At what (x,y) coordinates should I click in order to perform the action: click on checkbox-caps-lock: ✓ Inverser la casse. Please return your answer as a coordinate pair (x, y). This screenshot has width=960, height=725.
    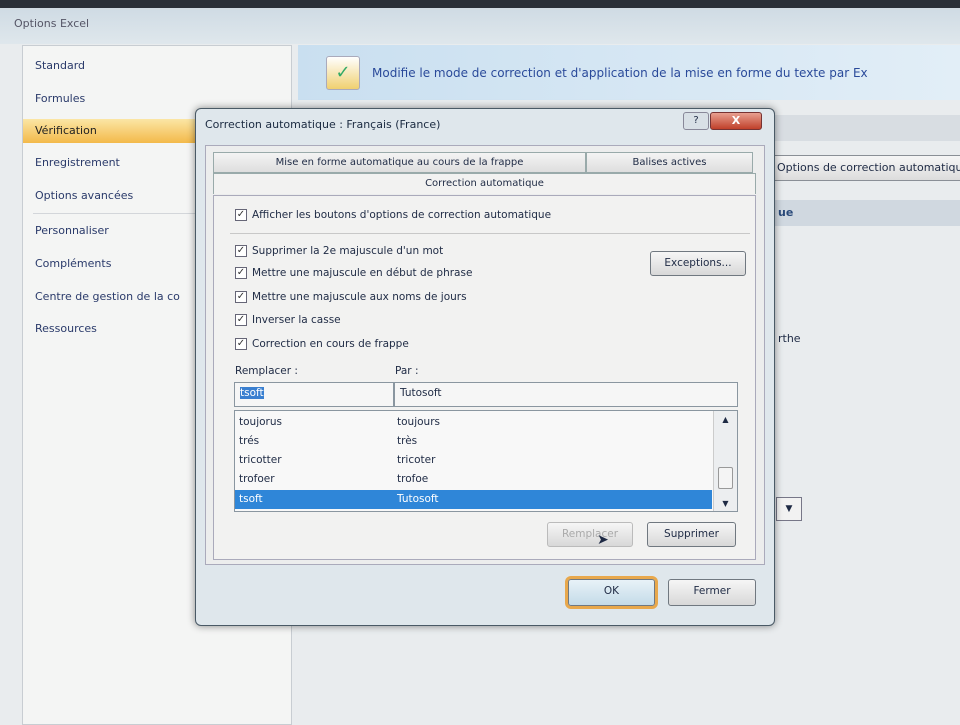
    Looking at the image, I should click on (288, 321).